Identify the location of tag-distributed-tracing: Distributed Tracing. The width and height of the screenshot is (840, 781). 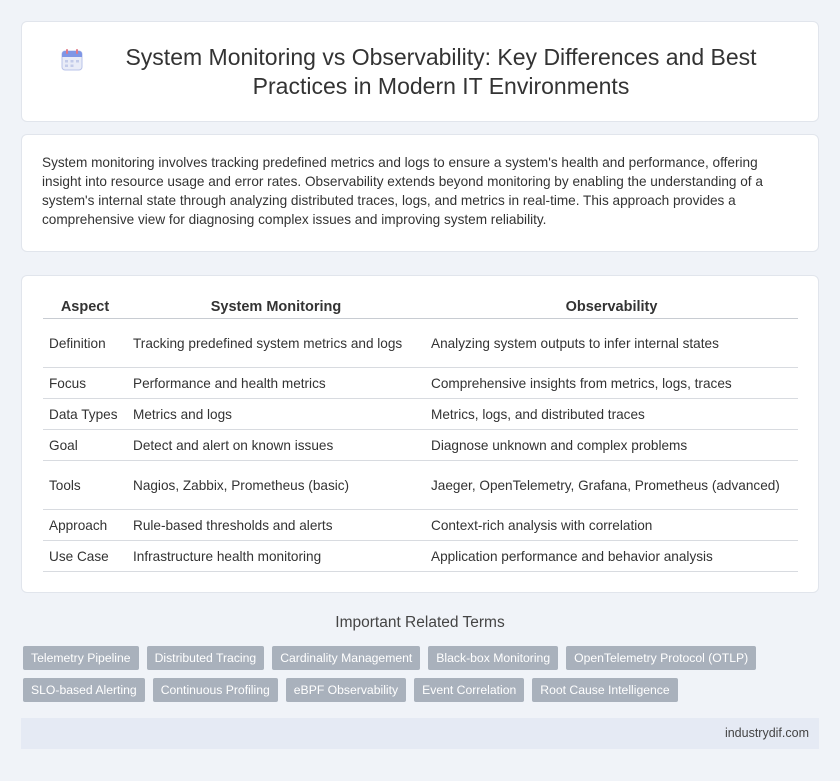
(205, 658).